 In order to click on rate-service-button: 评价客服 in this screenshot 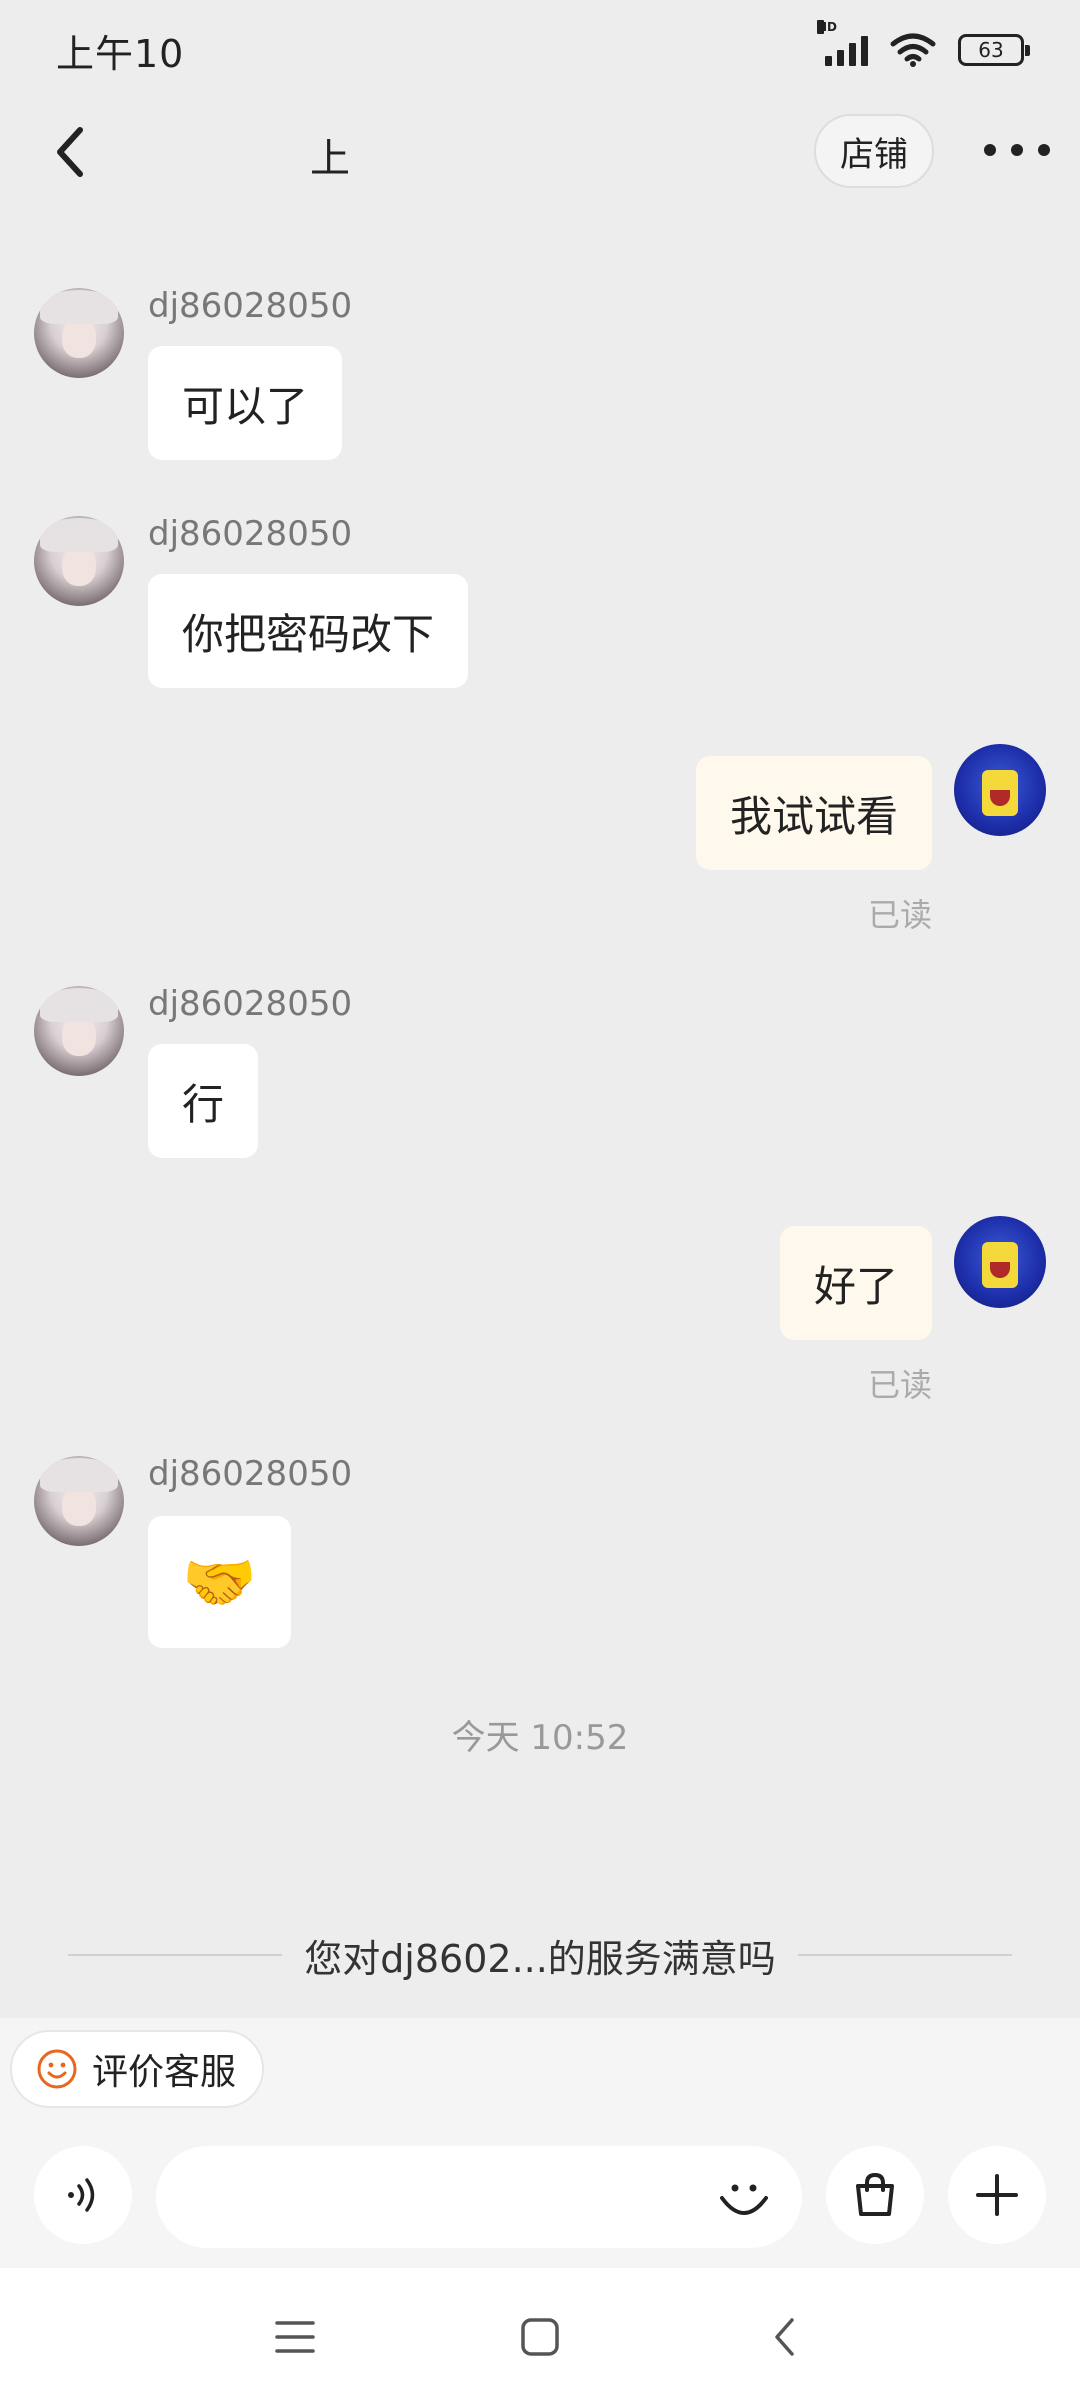, I will do `click(137, 2069)`.